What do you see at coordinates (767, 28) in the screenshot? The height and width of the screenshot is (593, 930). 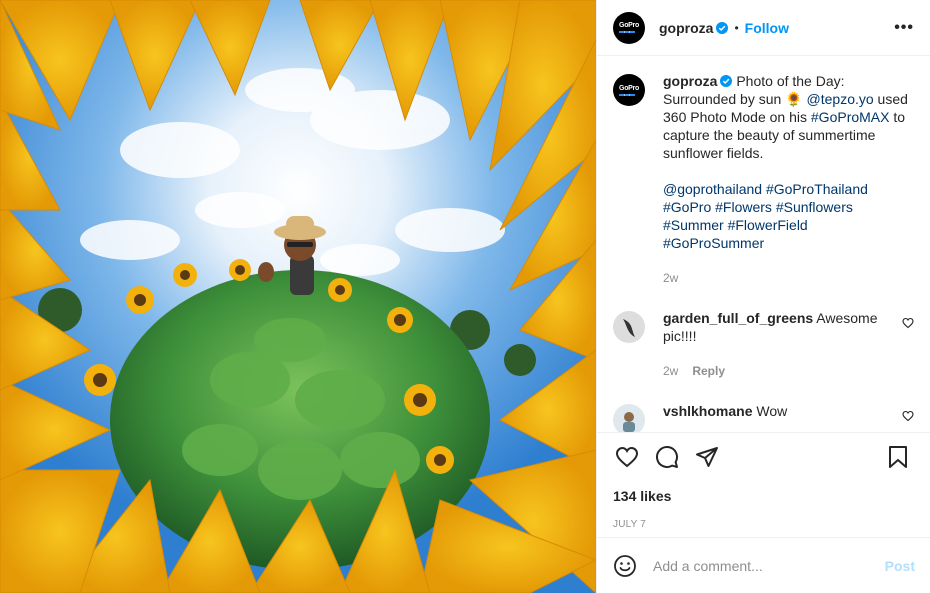 I see `follow-button: Follow` at bounding box center [767, 28].